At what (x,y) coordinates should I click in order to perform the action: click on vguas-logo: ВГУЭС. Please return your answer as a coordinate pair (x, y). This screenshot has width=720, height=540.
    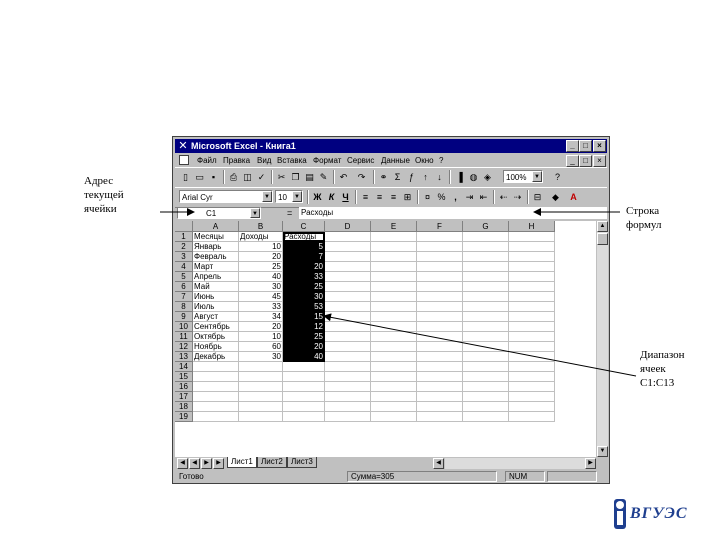
    Looking at the image, I should click on (653, 515).